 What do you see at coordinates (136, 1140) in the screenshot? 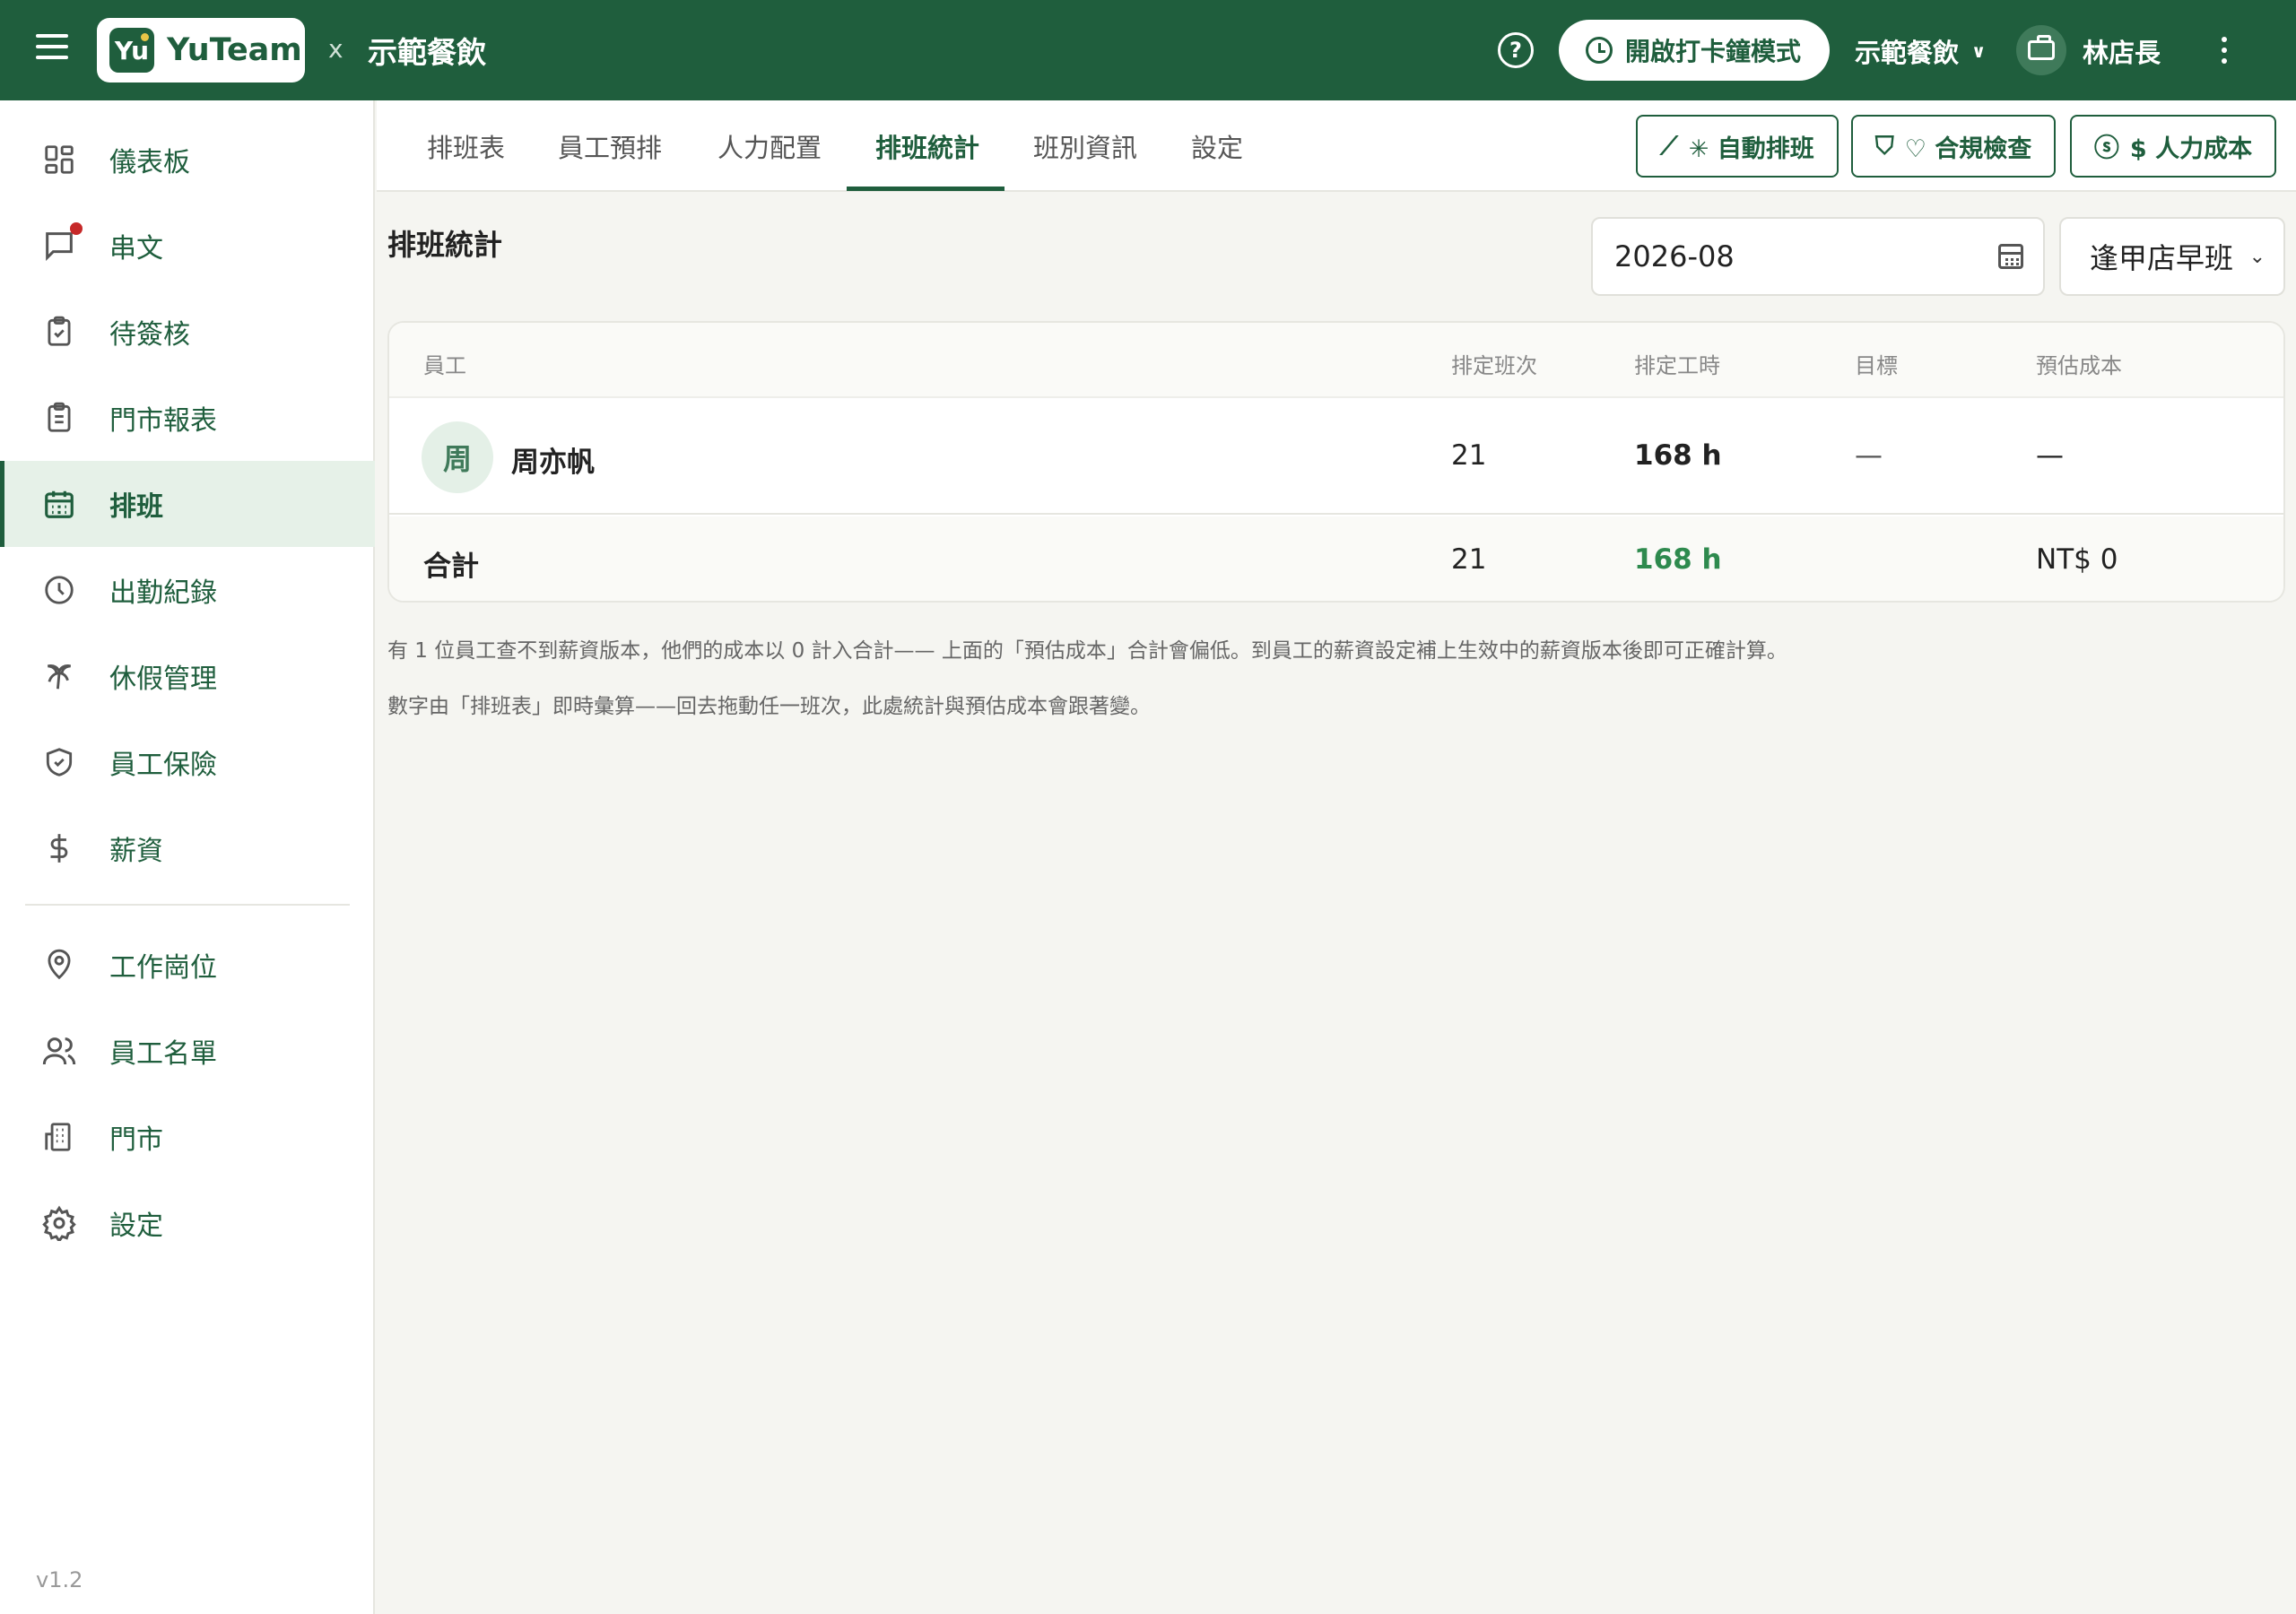
I see `sidebar-item-label: 門市` at bounding box center [136, 1140].